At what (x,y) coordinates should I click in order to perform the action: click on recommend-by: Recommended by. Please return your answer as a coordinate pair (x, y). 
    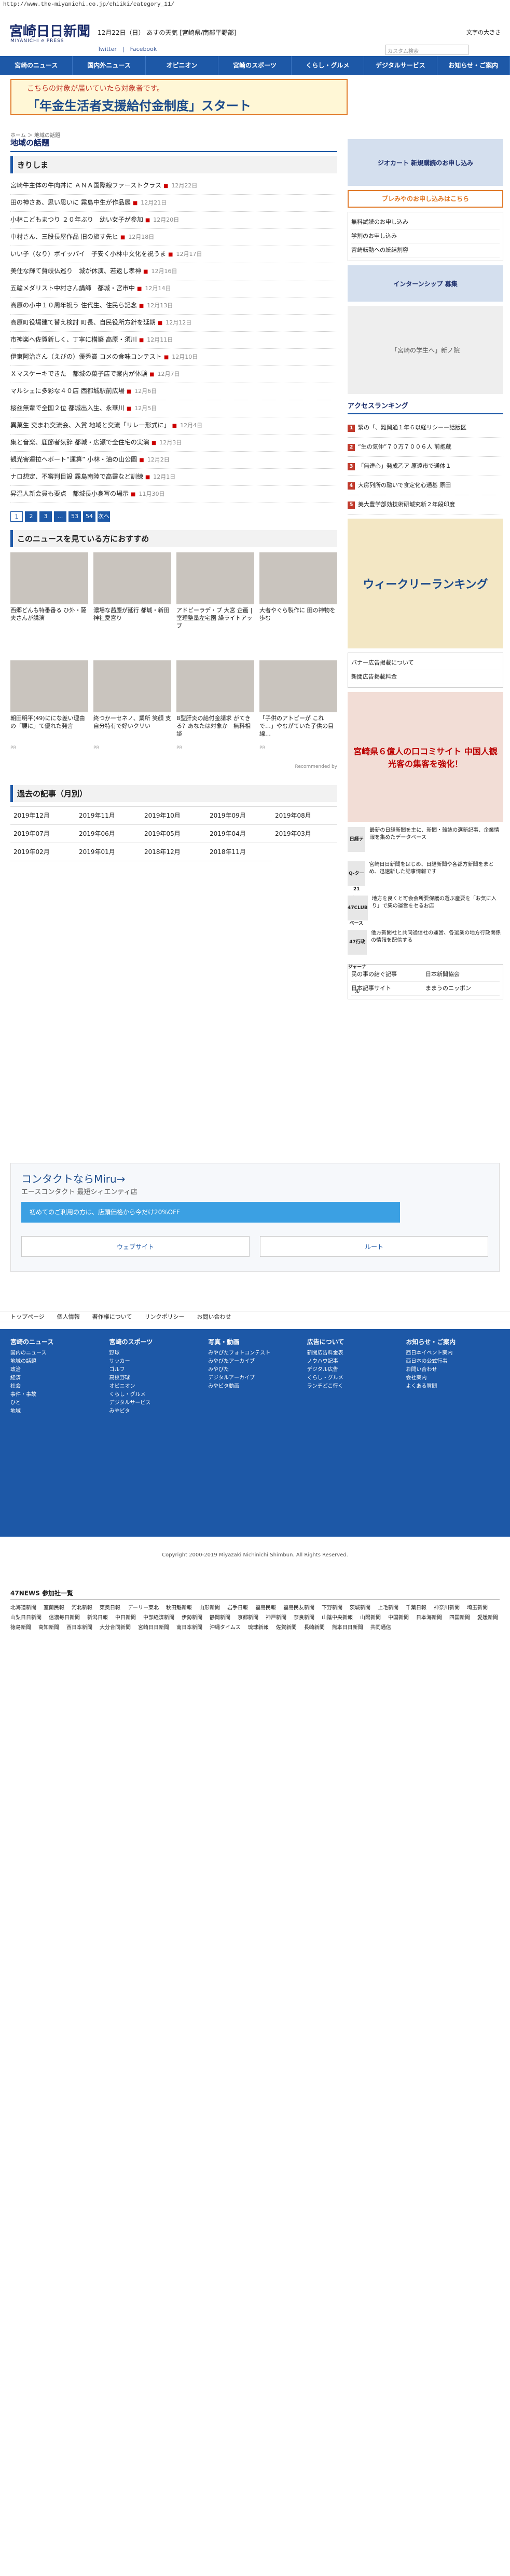
    Looking at the image, I should click on (173, 766).